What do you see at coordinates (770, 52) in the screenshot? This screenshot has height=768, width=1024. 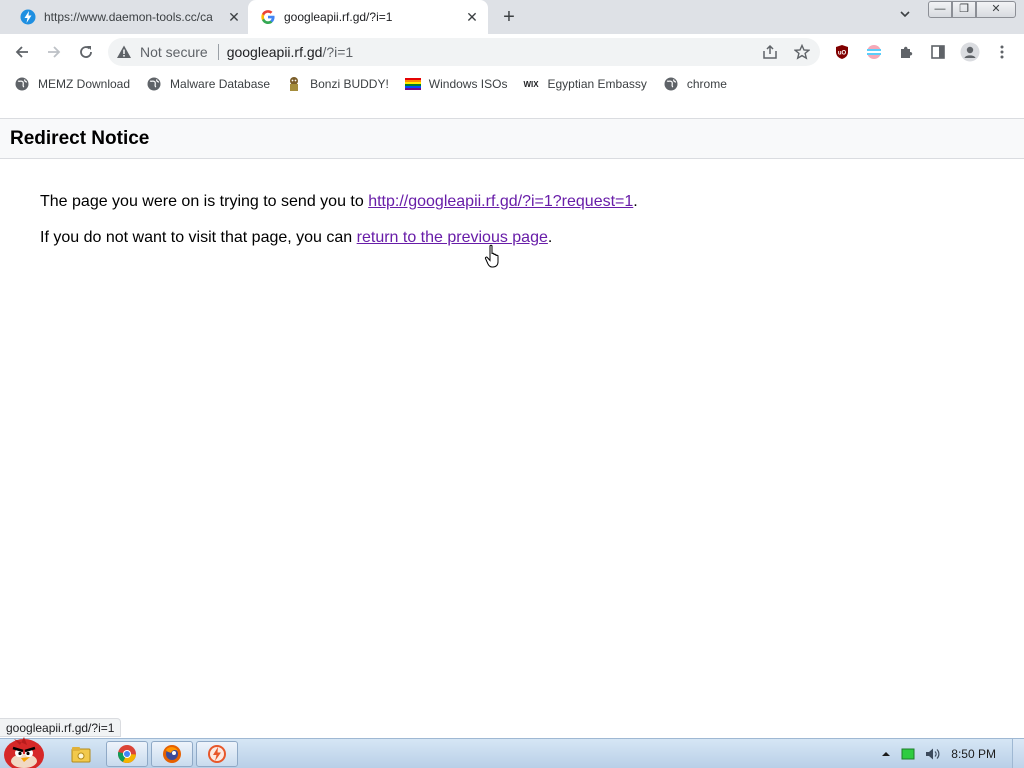 I see `share-icon` at bounding box center [770, 52].